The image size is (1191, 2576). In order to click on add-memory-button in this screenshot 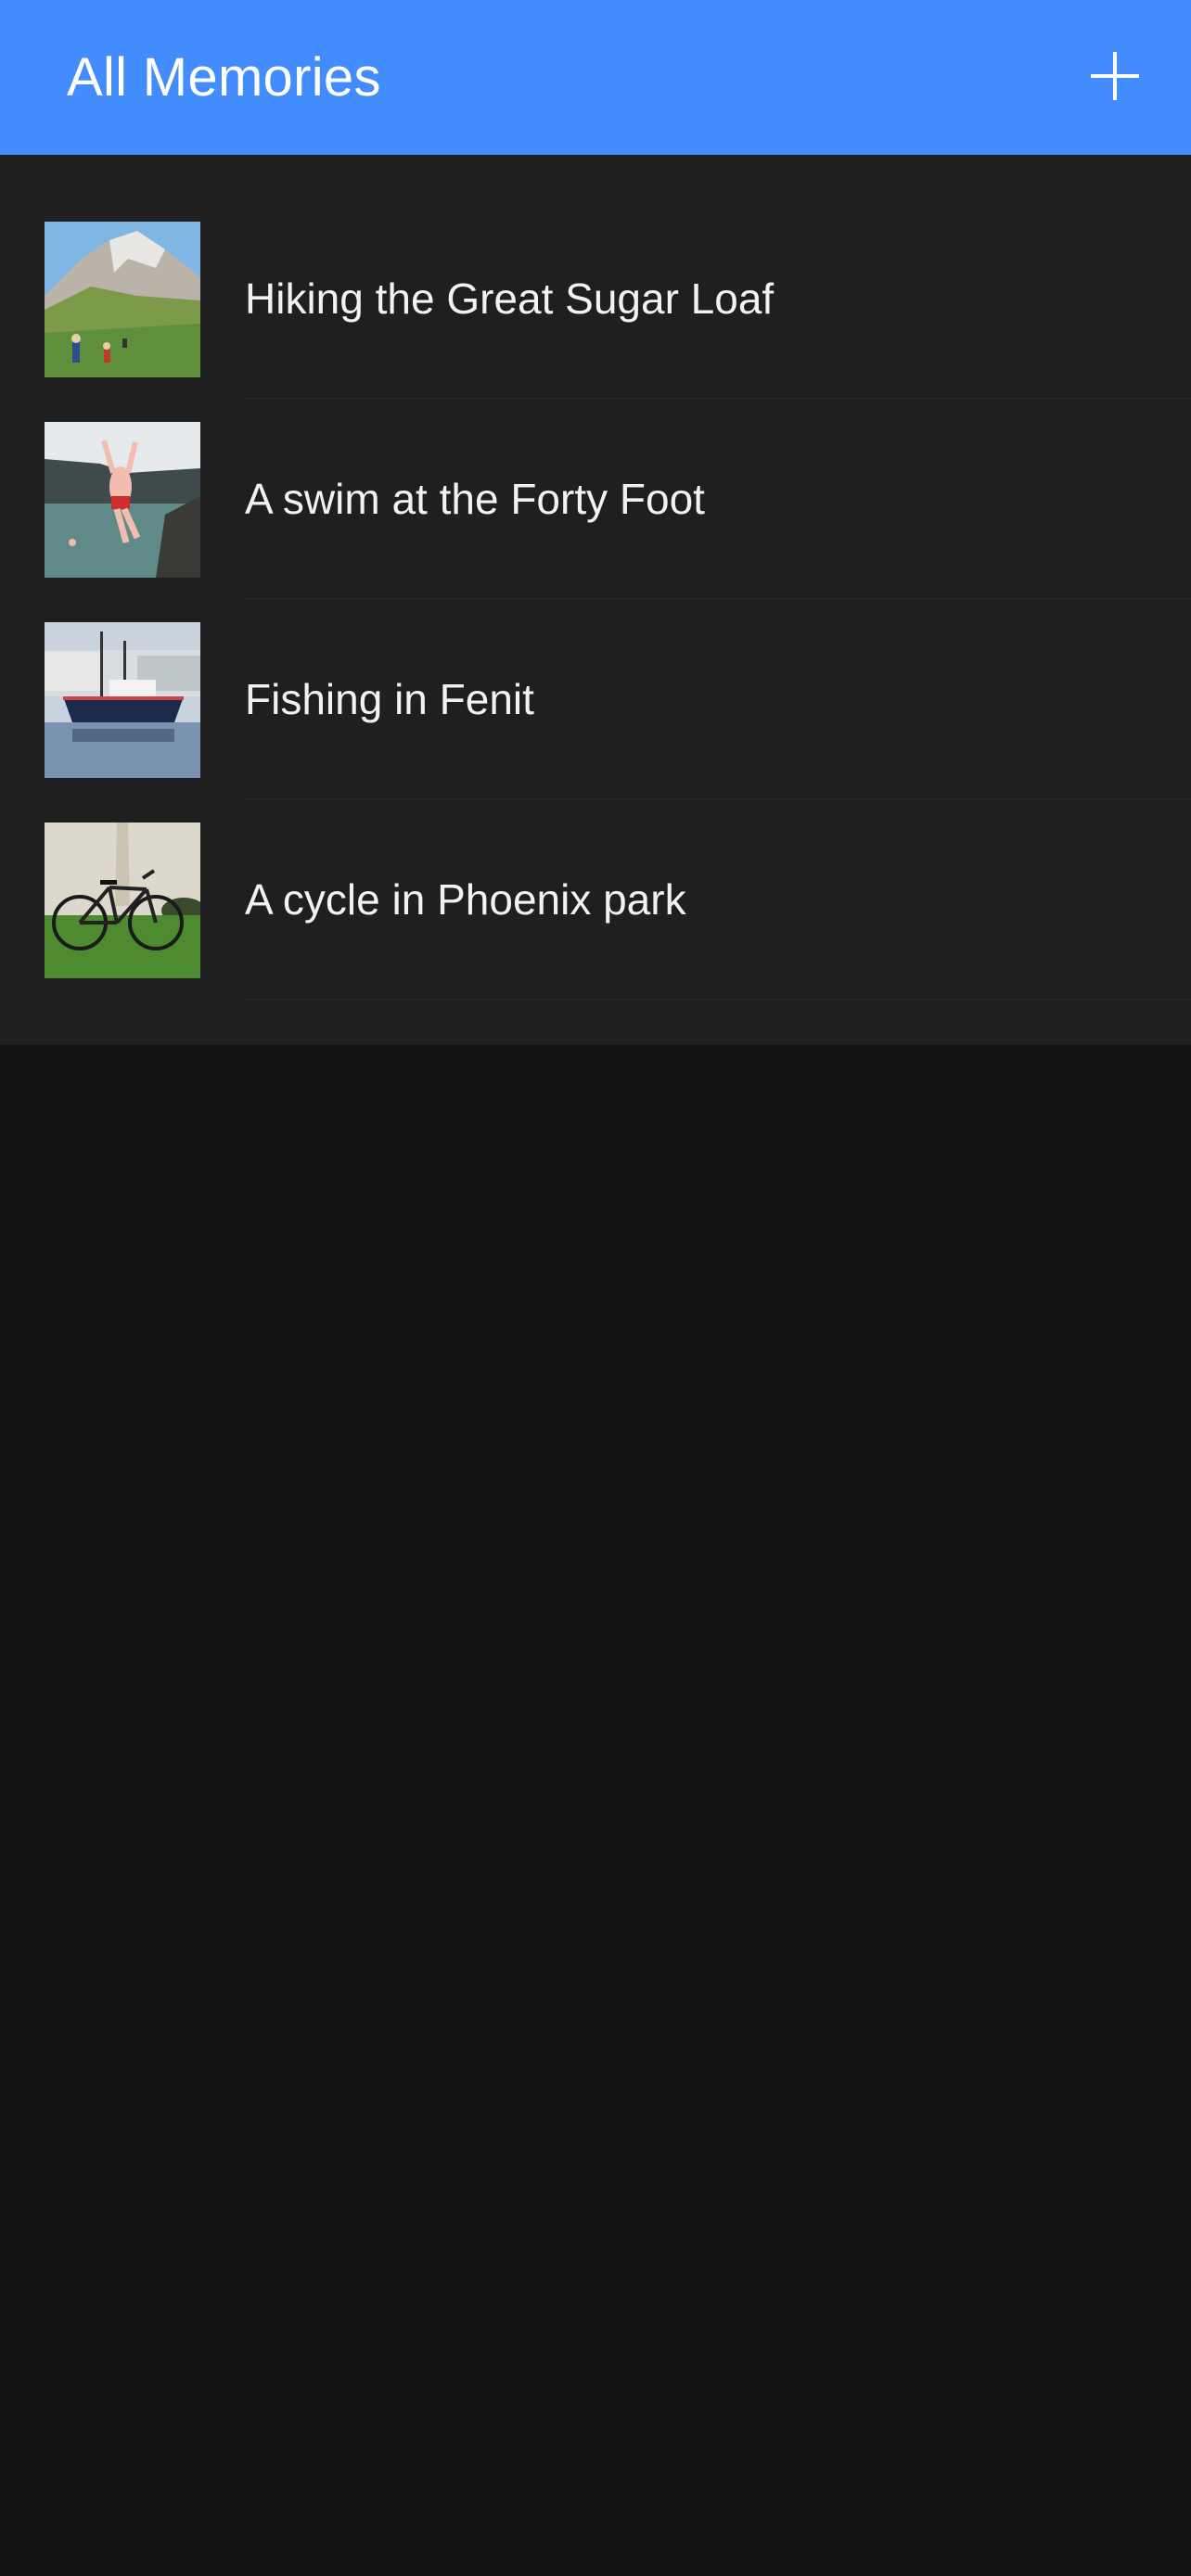, I will do `click(1115, 76)`.